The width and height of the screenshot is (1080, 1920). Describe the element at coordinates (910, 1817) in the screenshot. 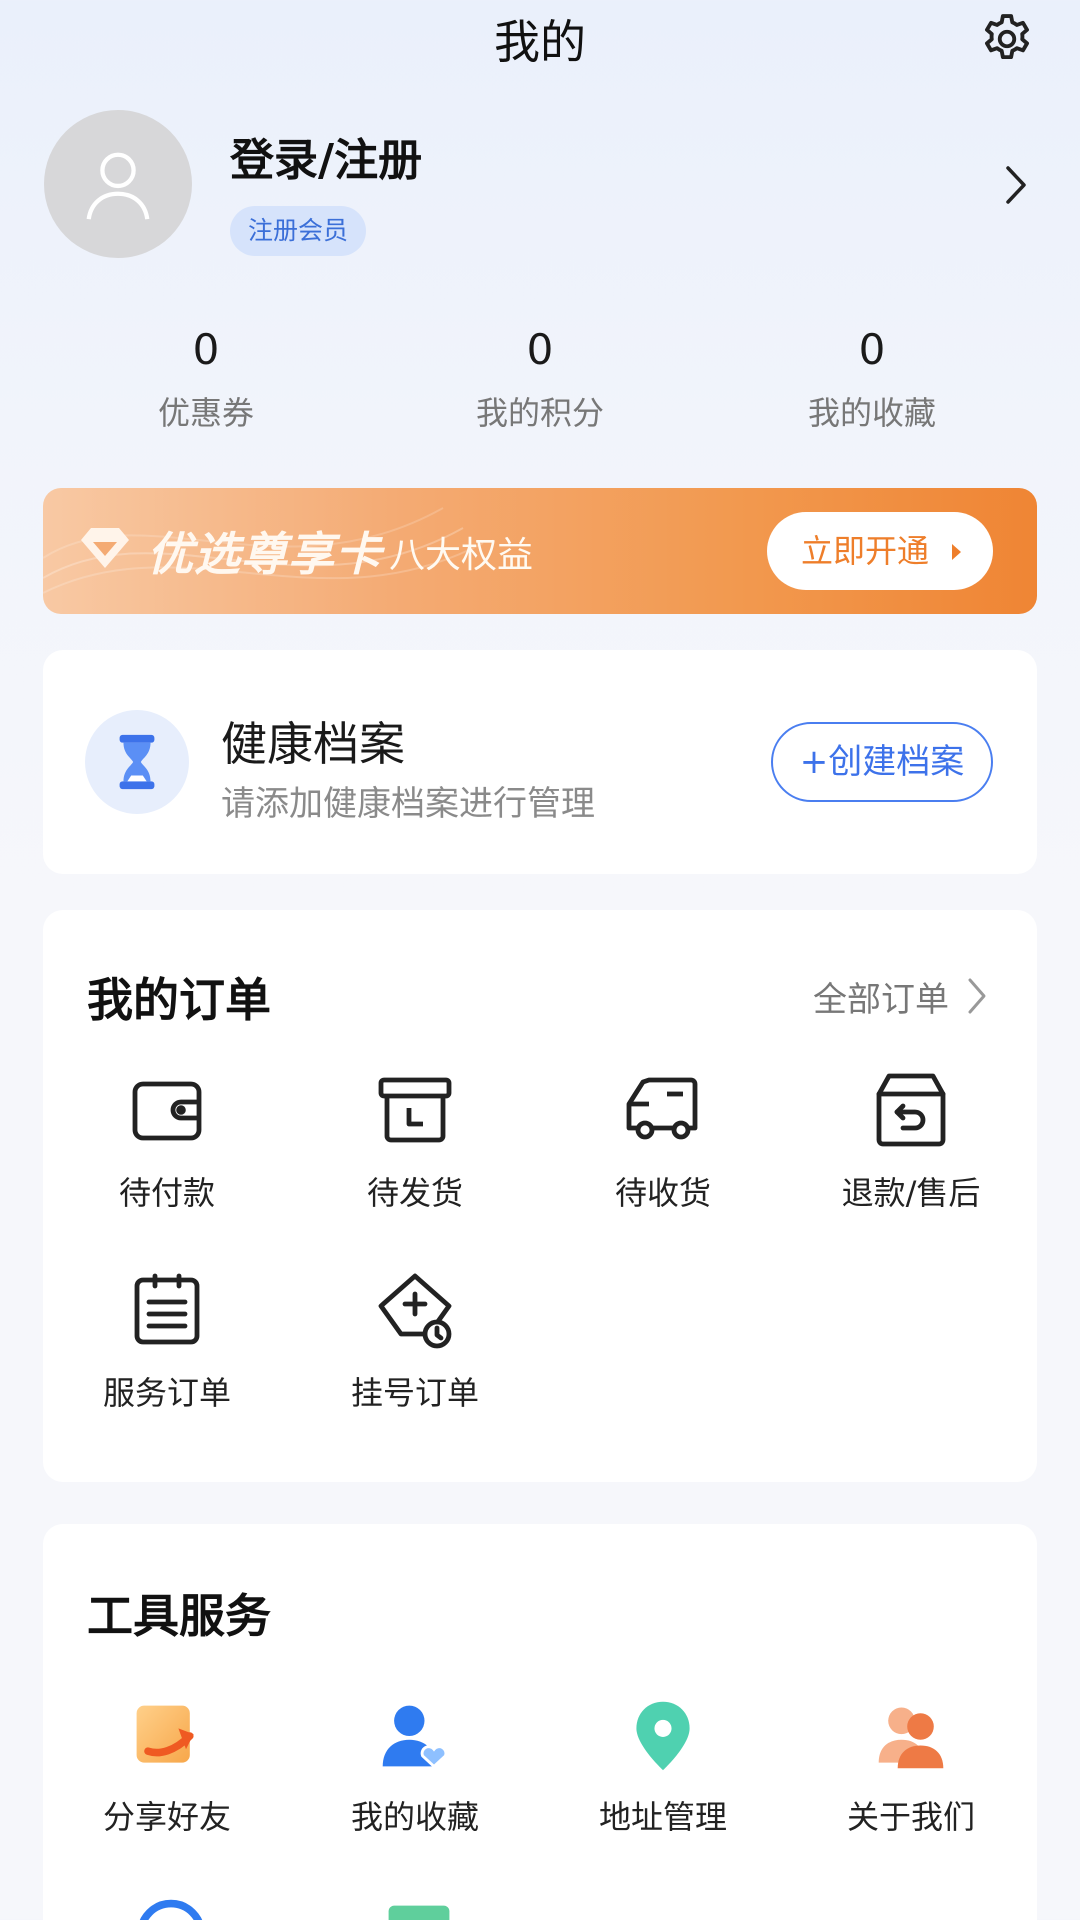

I see `tool-label: 关于我们` at that location.